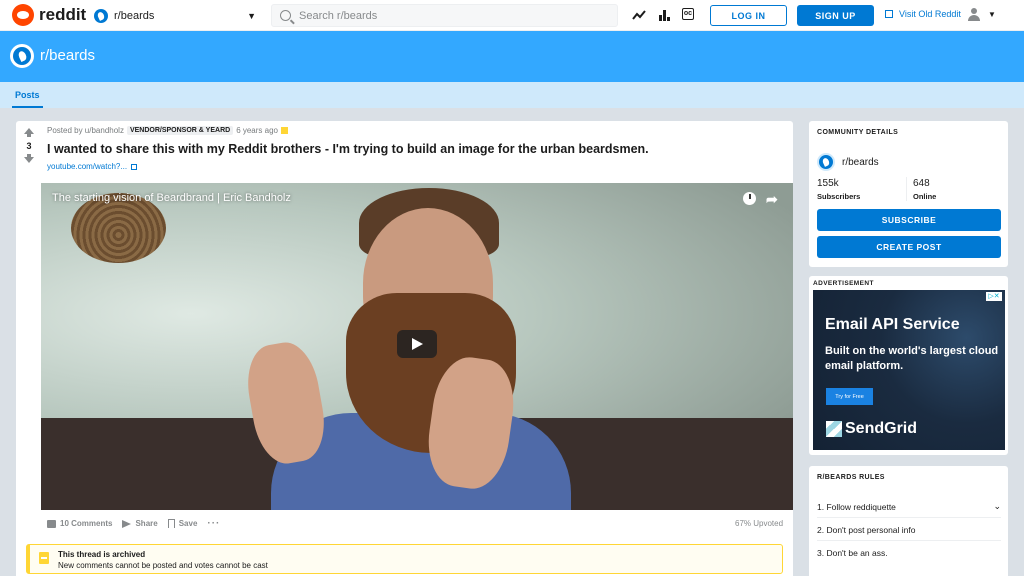 The width and height of the screenshot is (1024, 576). I want to click on chat-icon: oc, so click(688, 14).